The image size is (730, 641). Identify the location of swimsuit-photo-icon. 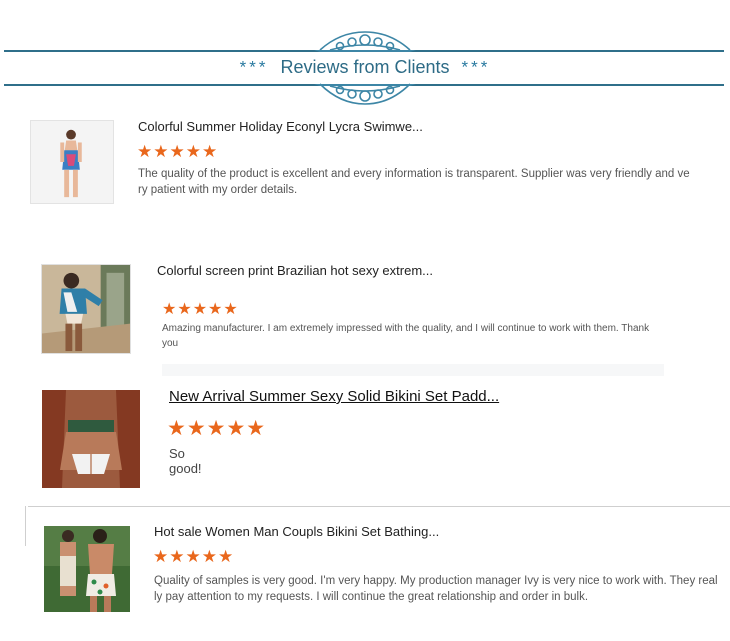
(72, 162).